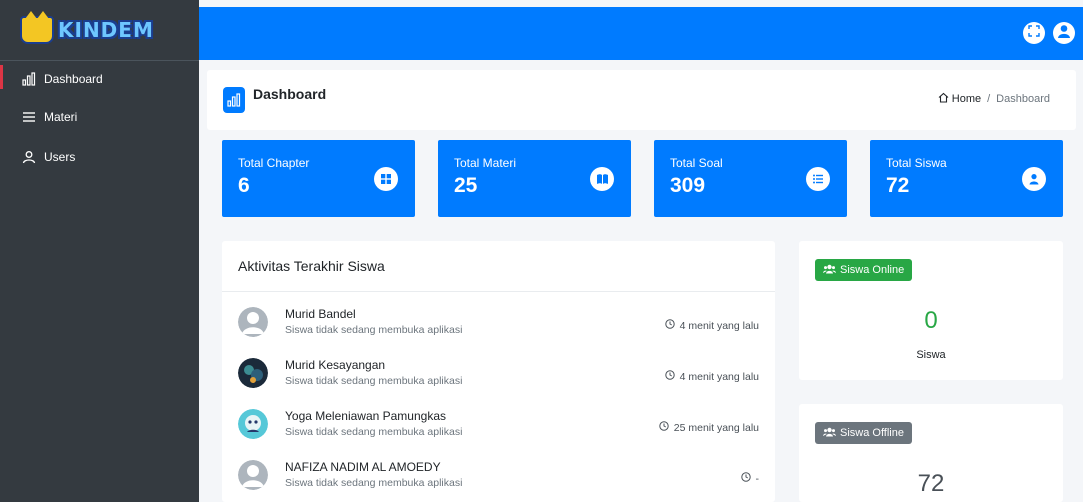 The width and height of the screenshot is (1083, 502). What do you see at coordinates (60, 157) in the screenshot?
I see `sidebar-item-label: Users` at bounding box center [60, 157].